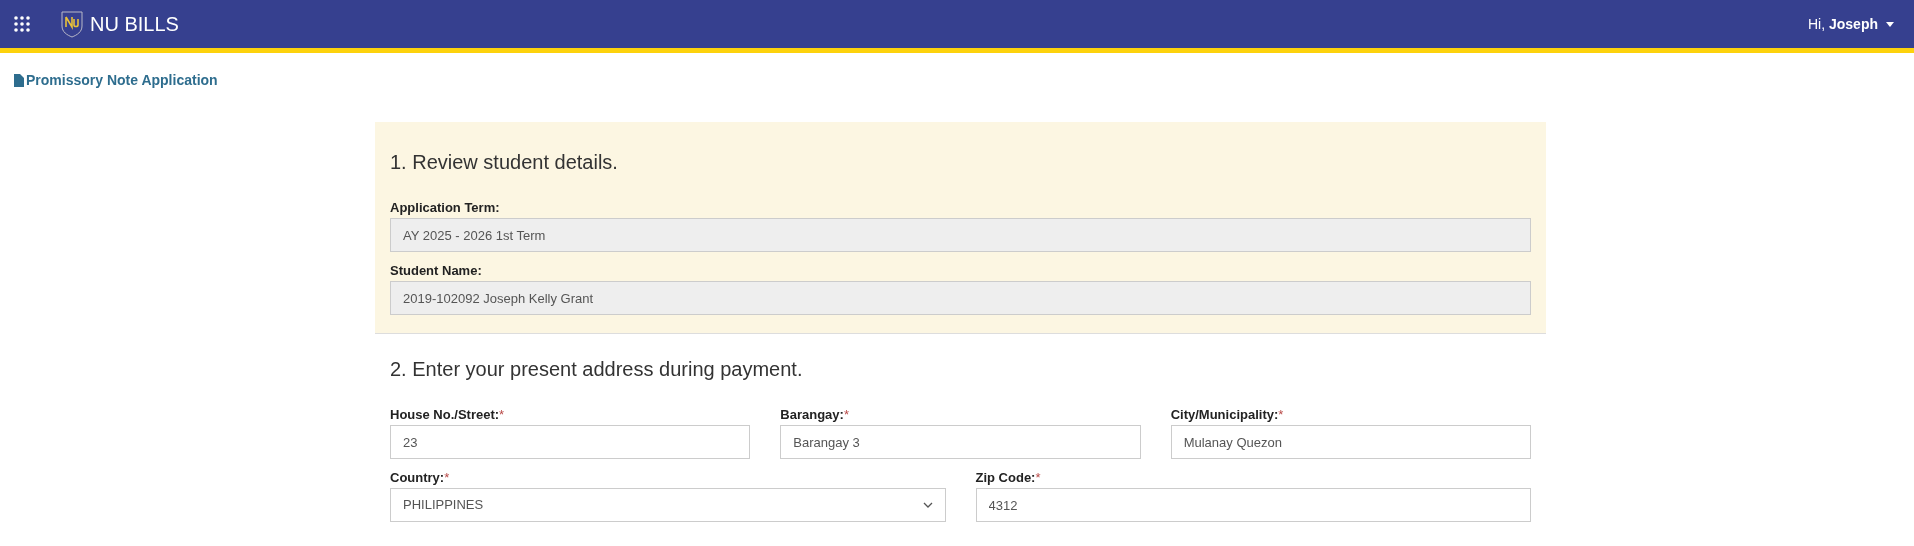 This screenshot has width=1914, height=546. I want to click on app-grid-icon, so click(22, 24).